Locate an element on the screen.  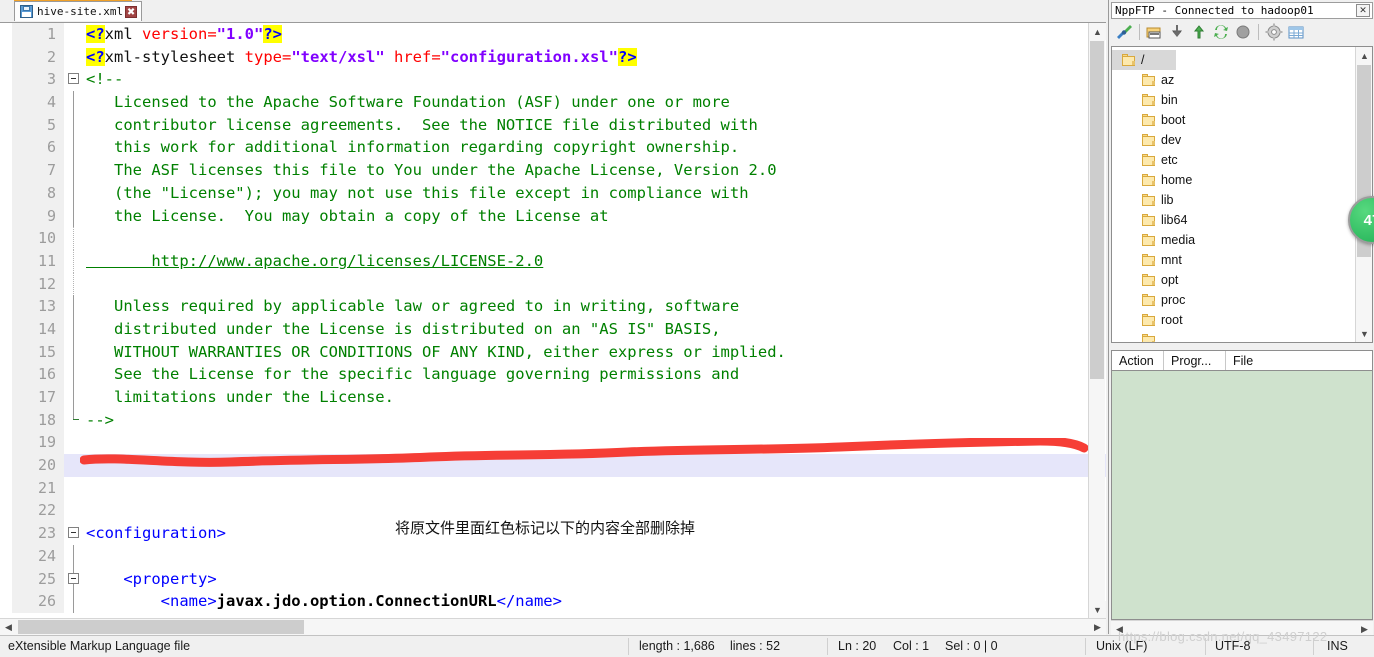
ftp-queue-list is located at coordinates (1242, 495).